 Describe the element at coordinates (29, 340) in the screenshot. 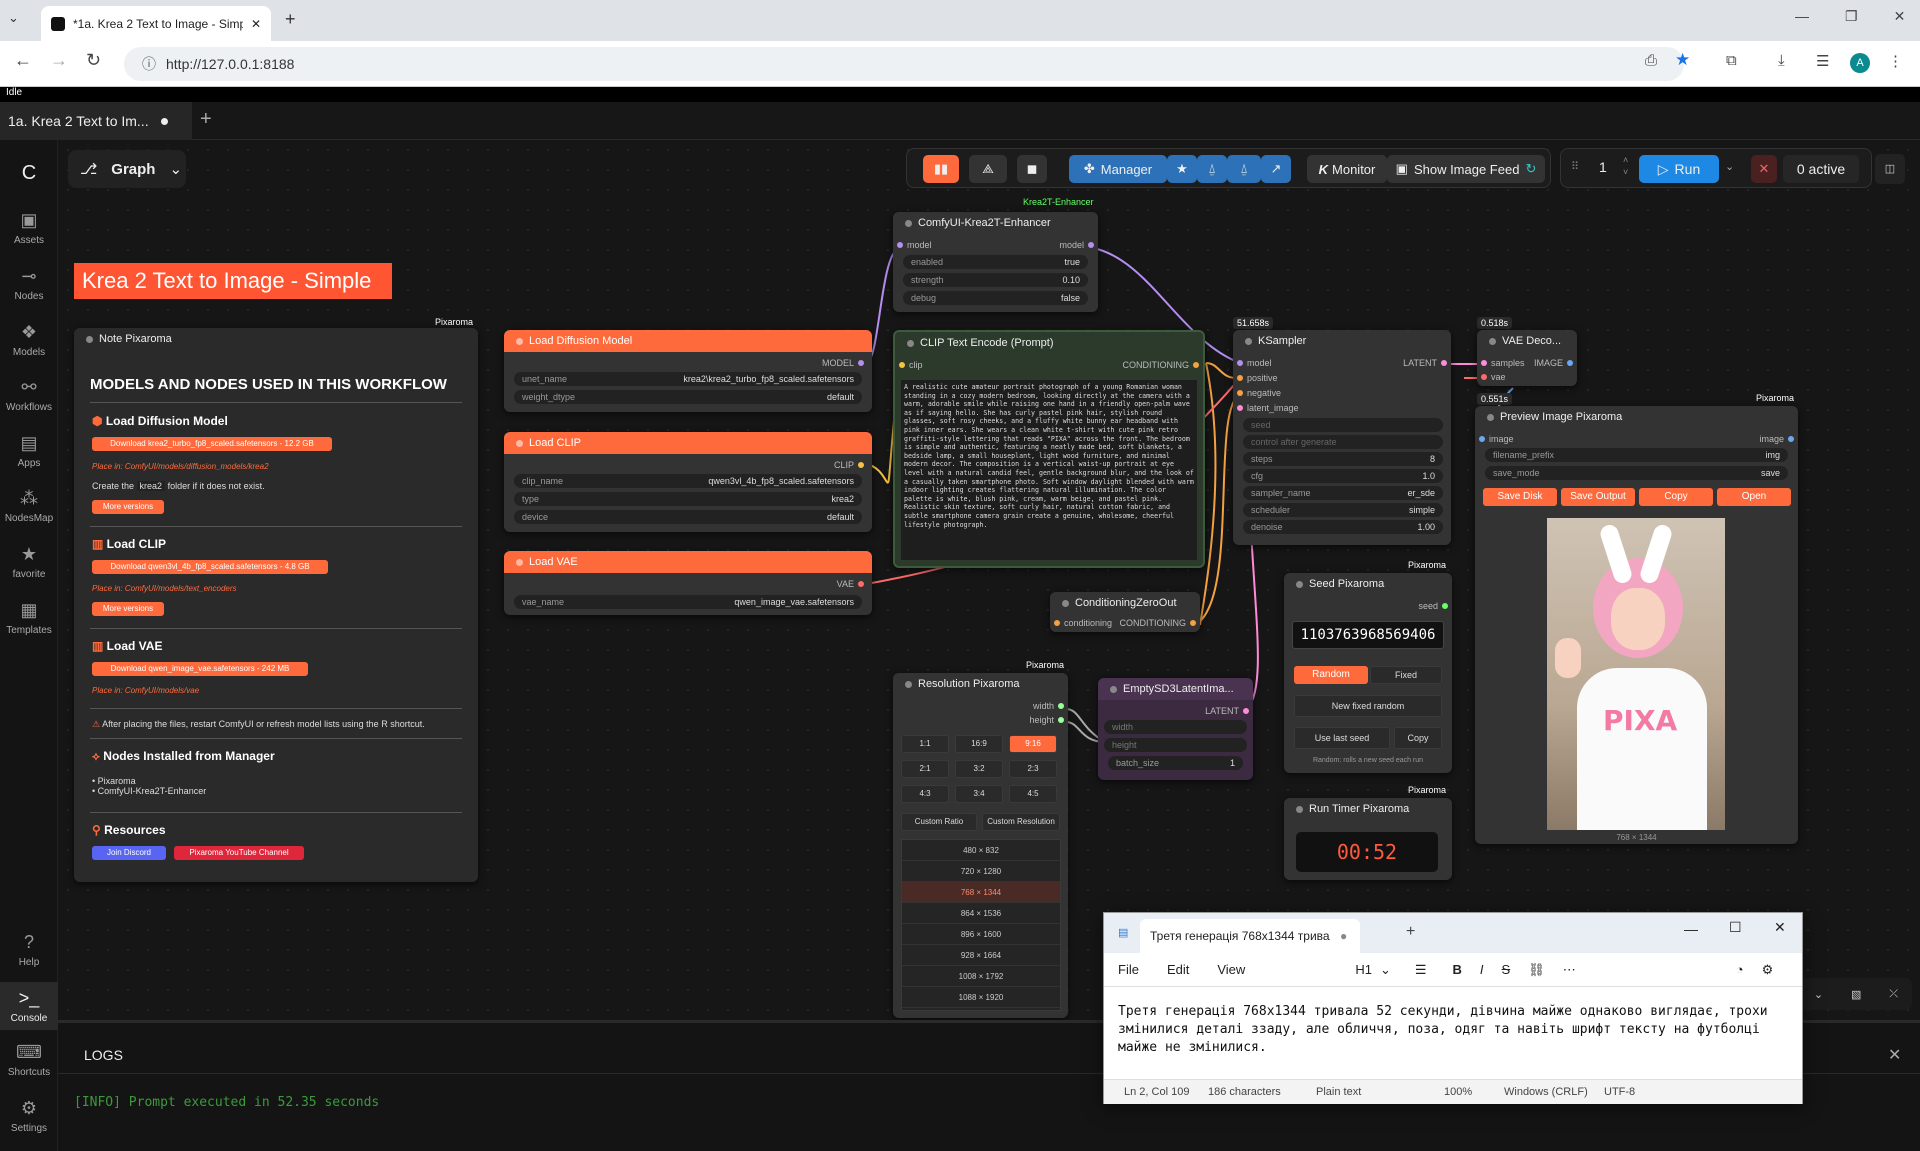

I see `sidebar-item-models: ❖ Models` at that location.